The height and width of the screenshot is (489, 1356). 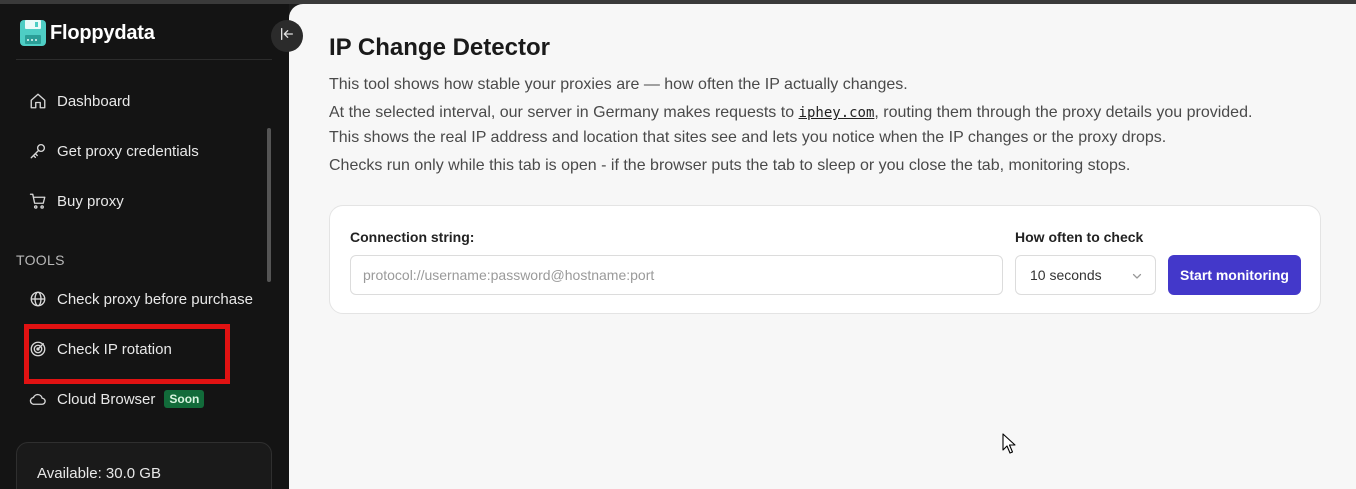 I want to click on home-icon, so click(x=38, y=101).